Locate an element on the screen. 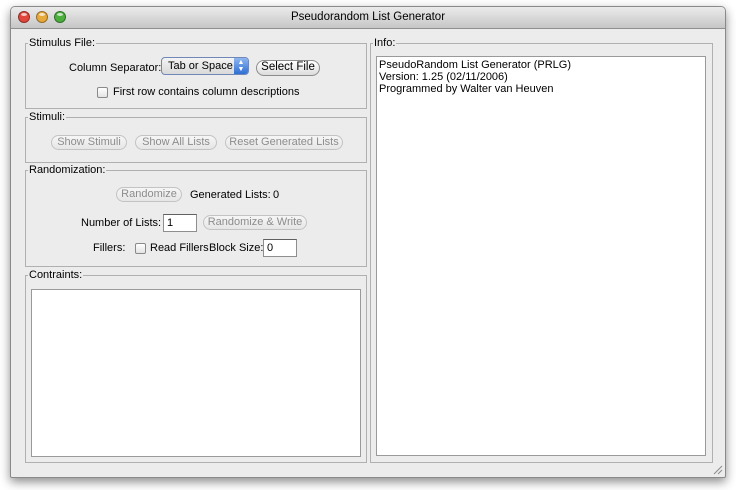  number-of-lists-input: 1 is located at coordinates (180, 223).